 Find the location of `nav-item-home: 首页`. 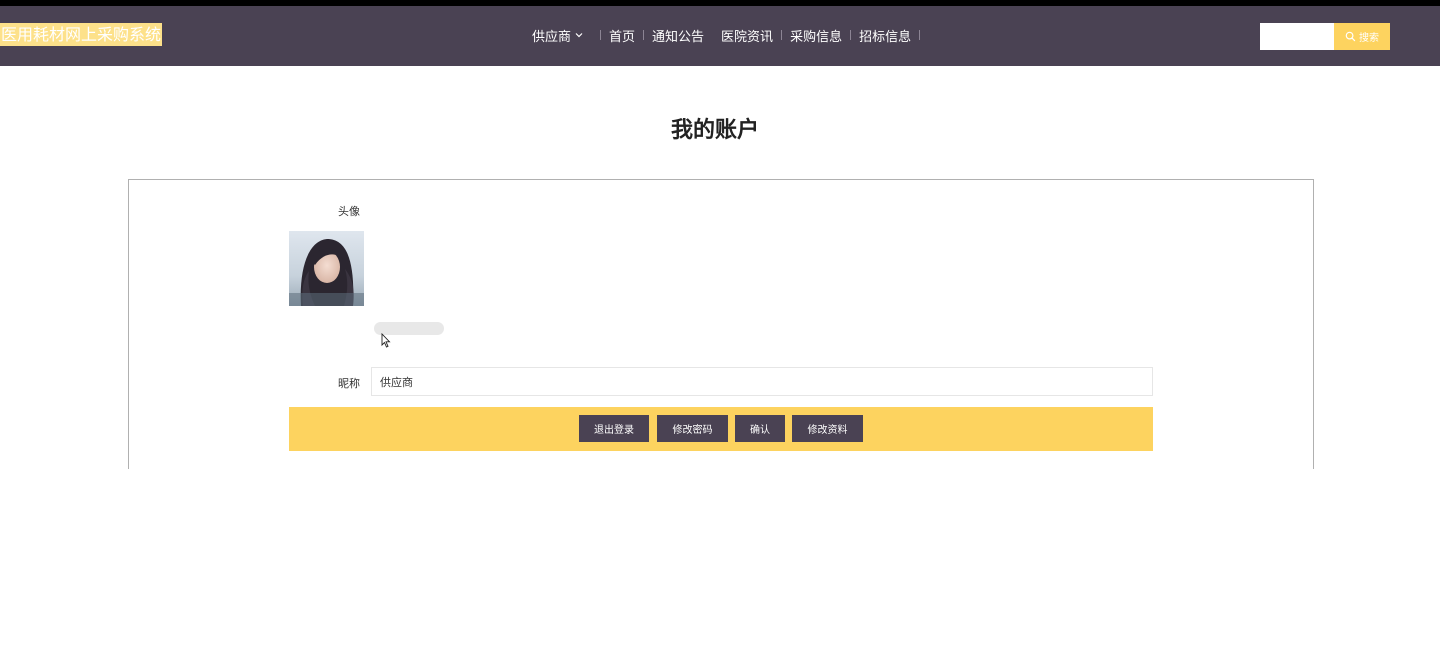

nav-item-home: 首页 is located at coordinates (622, 35).